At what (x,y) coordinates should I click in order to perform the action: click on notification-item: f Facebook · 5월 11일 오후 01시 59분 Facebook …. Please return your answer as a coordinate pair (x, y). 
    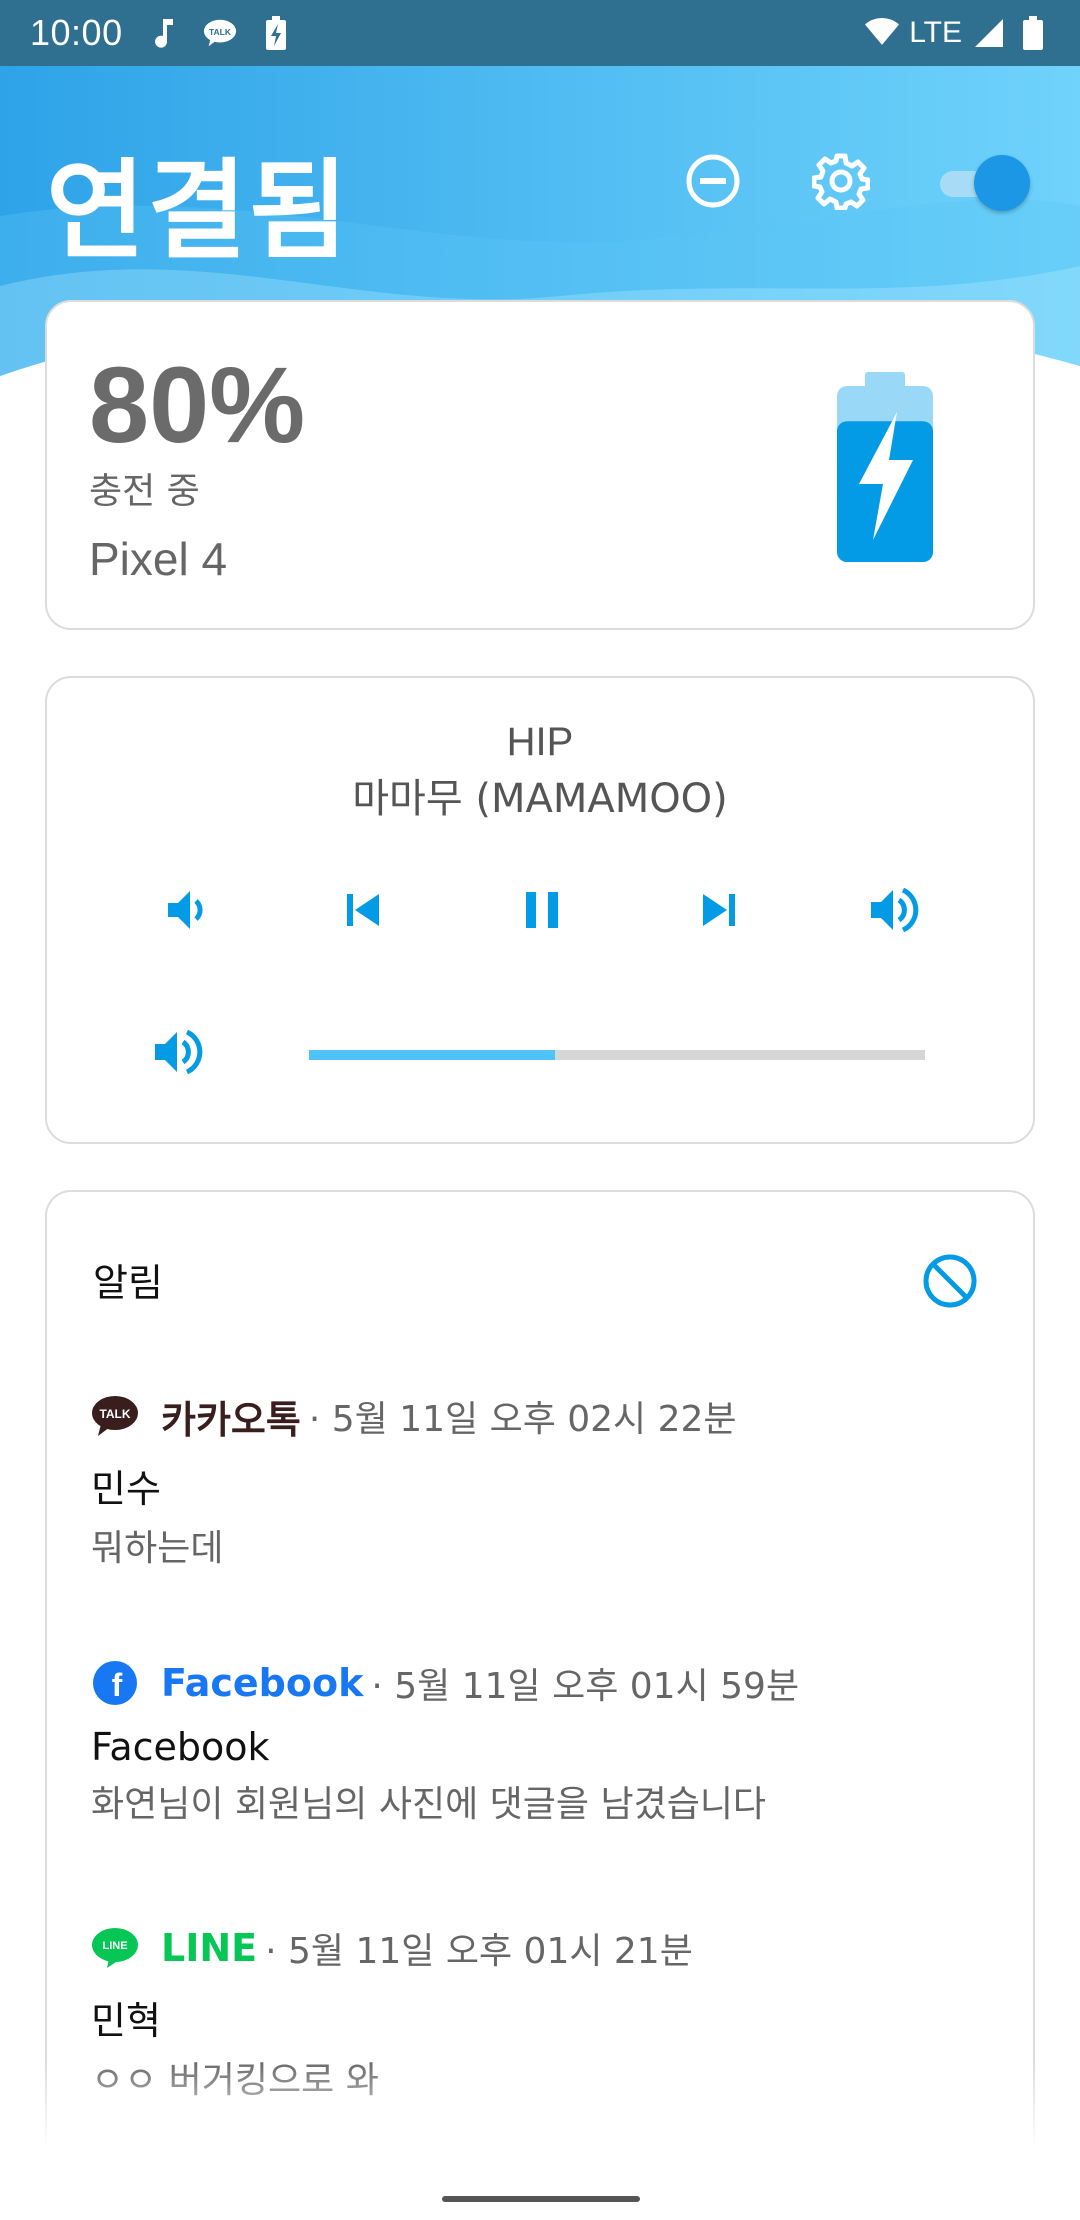
    Looking at the image, I should click on (541, 1741).